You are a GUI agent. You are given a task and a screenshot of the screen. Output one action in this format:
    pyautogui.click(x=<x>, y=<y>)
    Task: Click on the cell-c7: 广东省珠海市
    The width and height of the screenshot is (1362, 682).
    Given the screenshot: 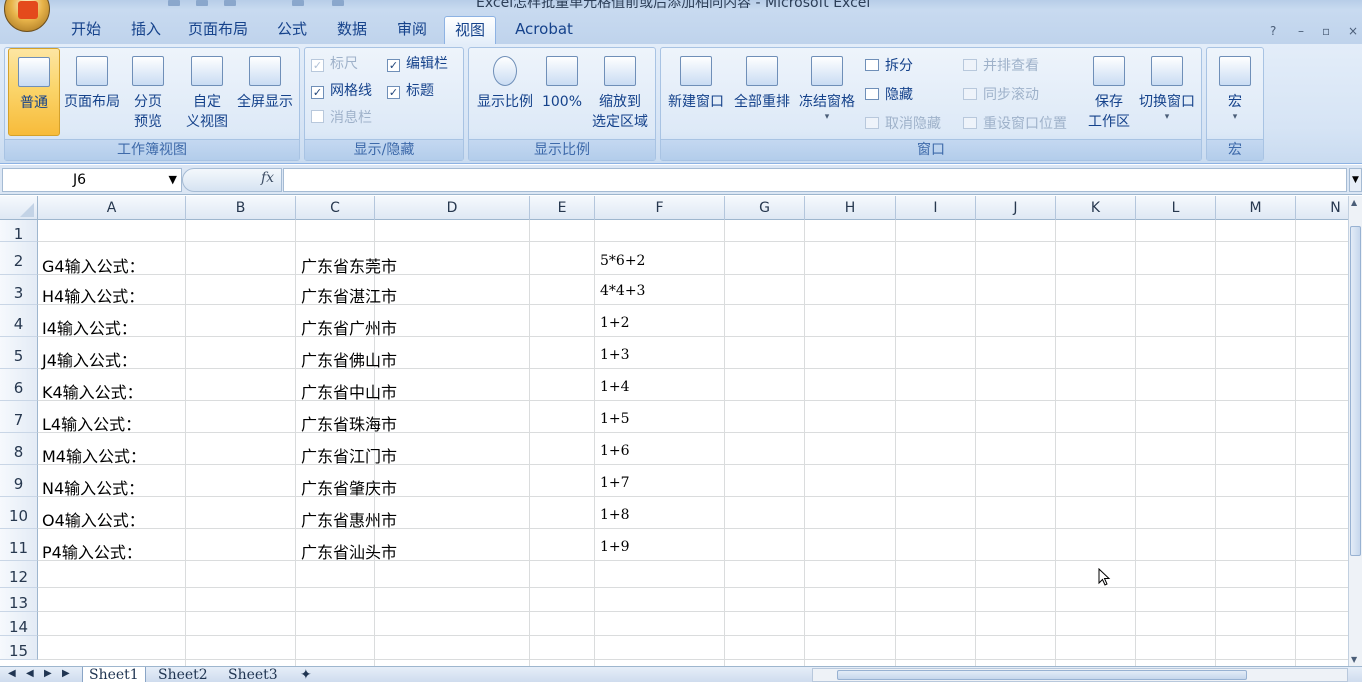 What is the action you would take?
    pyautogui.click(x=349, y=423)
    